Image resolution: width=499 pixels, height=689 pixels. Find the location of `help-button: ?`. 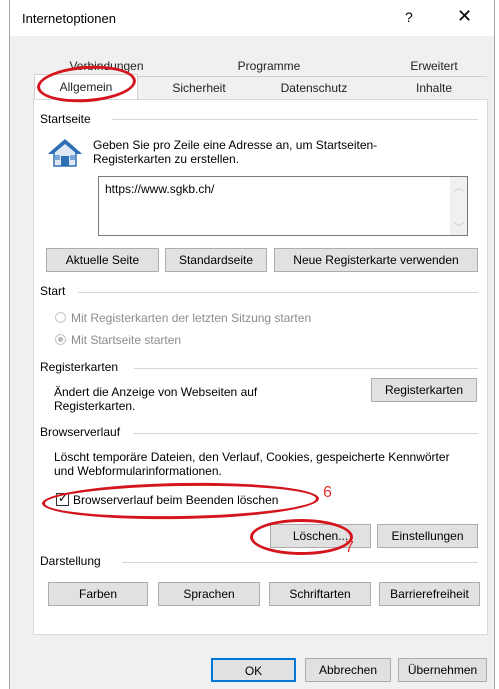

help-button: ? is located at coordinates (409, 17).